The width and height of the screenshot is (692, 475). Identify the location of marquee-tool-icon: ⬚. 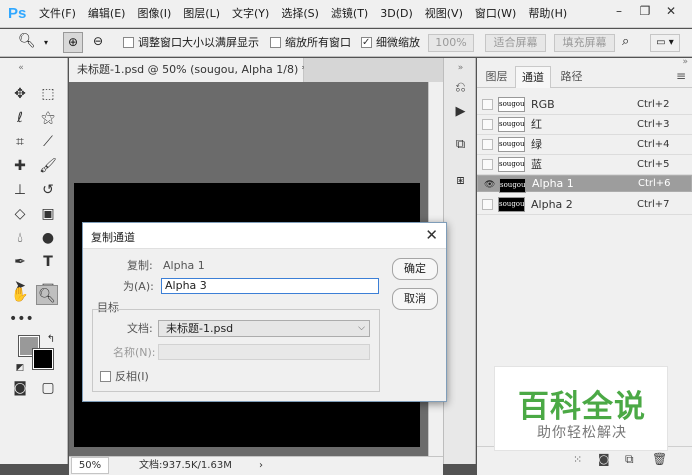
(48, 94).